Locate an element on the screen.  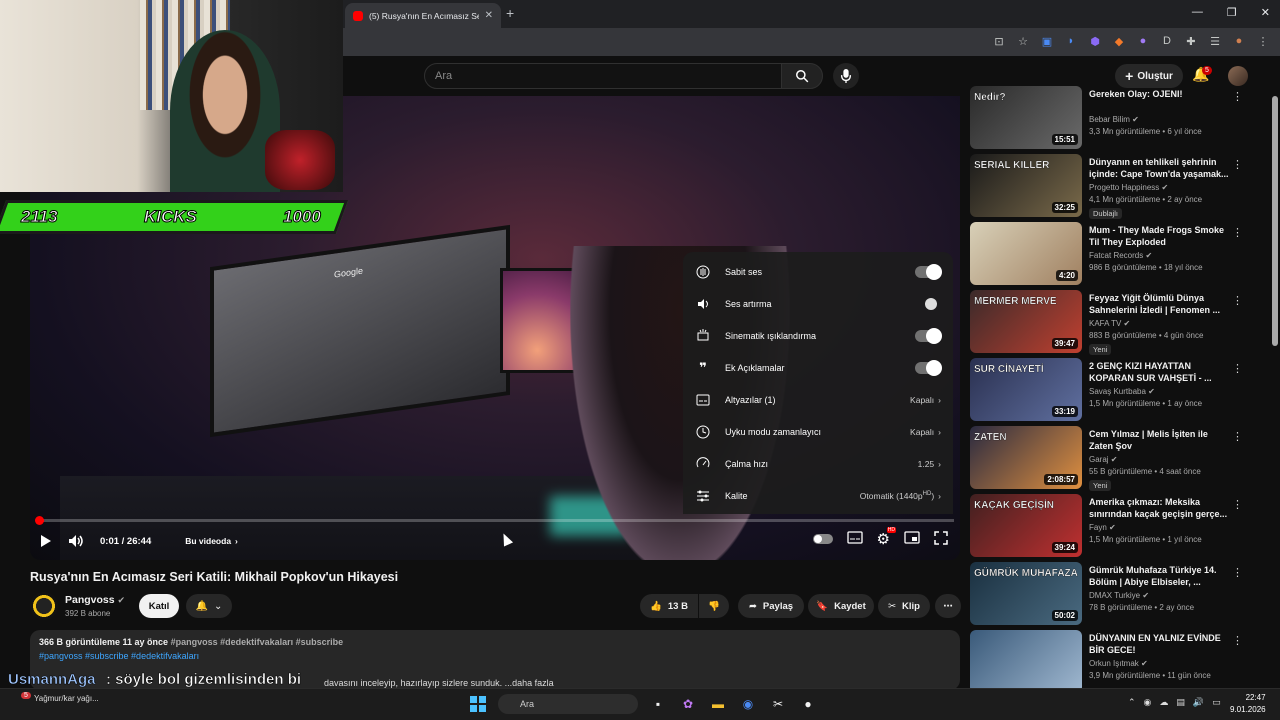
settings-sleep-timer: Uyku modu zamanlayıcı Kapalı › is located at coordinates (818, 432).